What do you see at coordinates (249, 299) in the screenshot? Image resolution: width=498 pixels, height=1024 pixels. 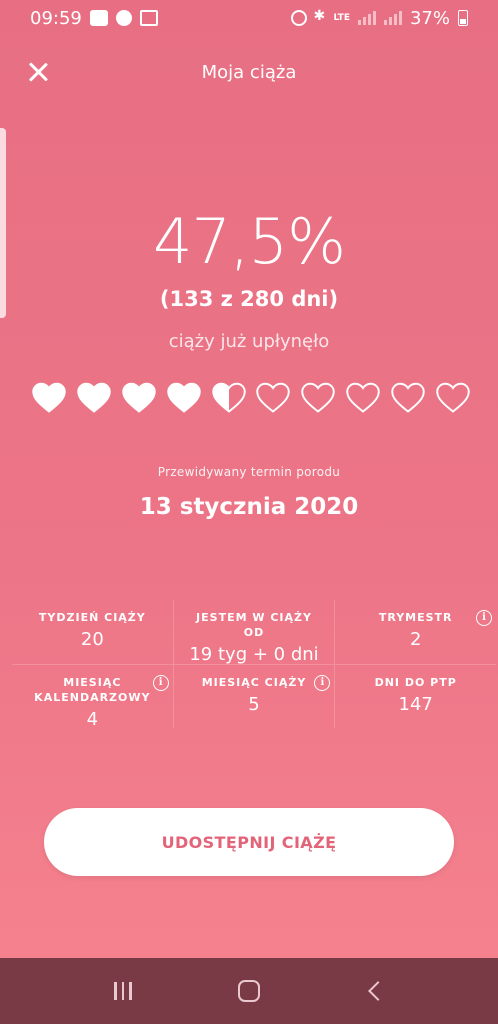 I see `progress-days: (133 z 280 dni)` at bounding box center [249, 299].